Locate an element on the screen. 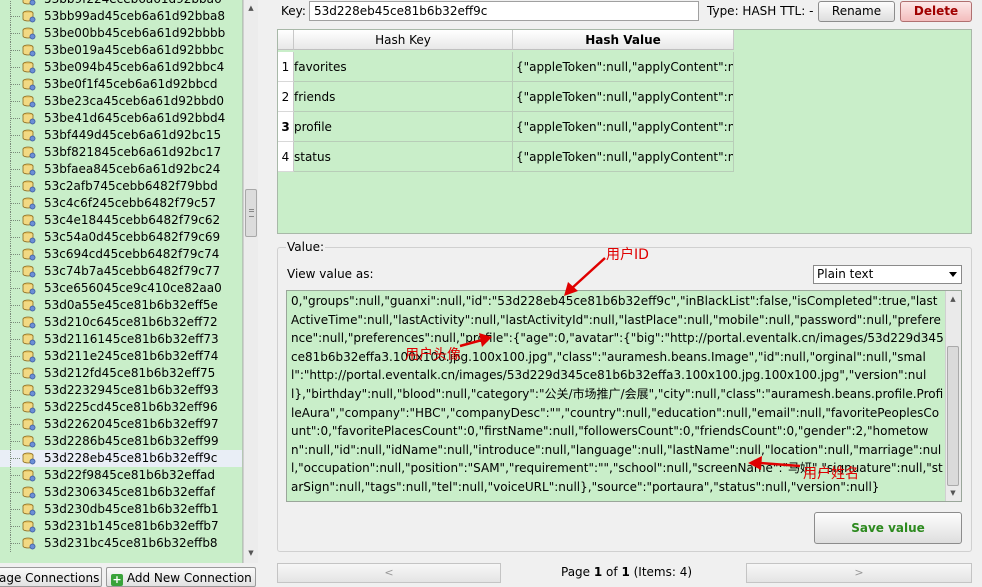  arrow-name-icon is located at coordinates (780, 464).